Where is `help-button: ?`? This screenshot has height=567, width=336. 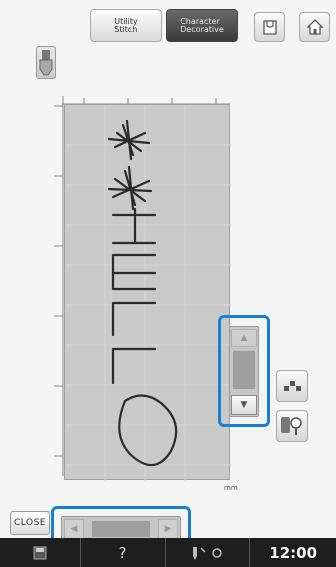
help-button: ? is located at coordinates (123, 552).